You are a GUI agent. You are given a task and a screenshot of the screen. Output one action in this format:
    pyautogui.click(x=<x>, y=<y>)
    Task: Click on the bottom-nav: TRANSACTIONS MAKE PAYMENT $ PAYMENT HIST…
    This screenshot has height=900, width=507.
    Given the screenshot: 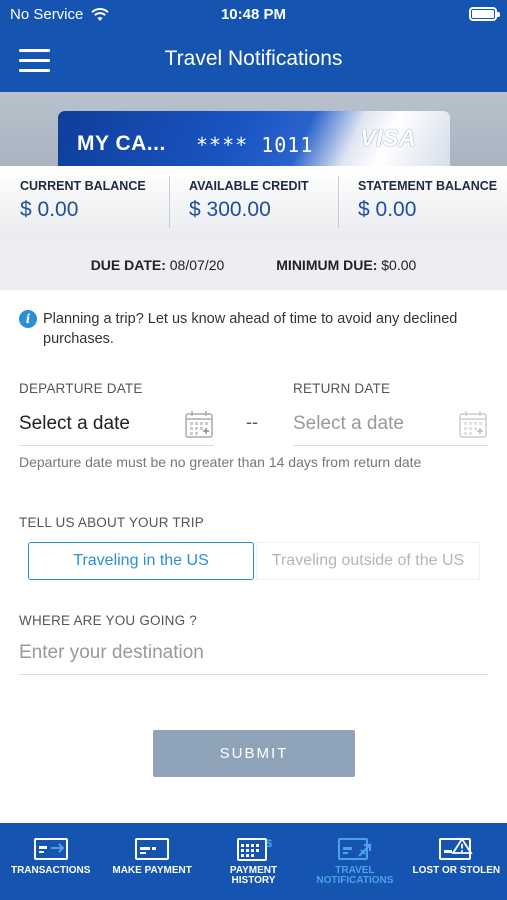 What is the action you would take?
    pyautogui.click(x=253, y=861)
    